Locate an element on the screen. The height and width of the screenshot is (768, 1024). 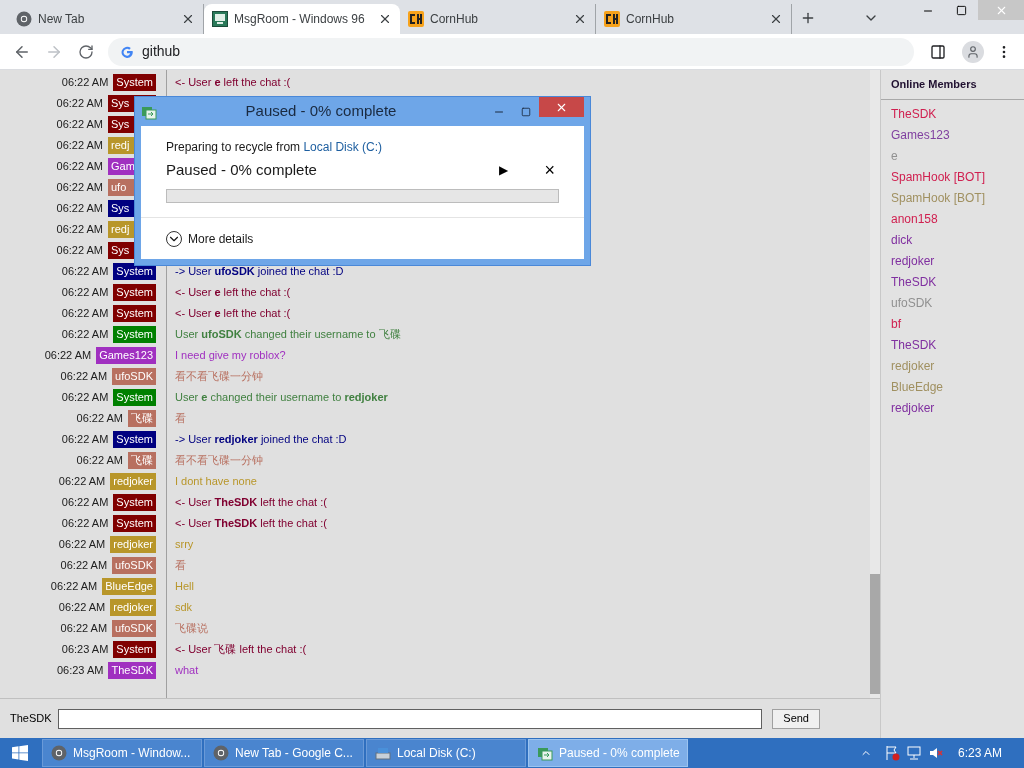
message-text: <- User 飞碟 left the chat :( is located at coordinates (241, 650).